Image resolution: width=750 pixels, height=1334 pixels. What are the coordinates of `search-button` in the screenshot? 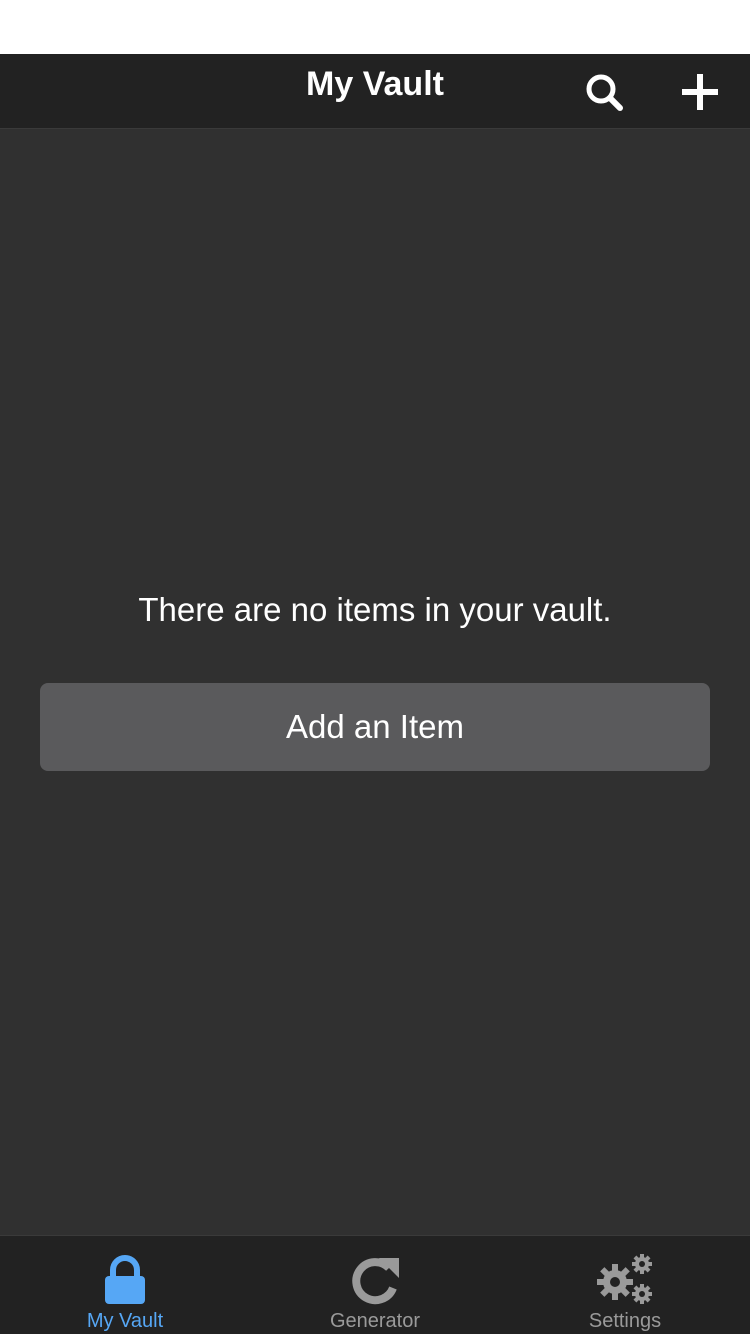 It's located at (604, 92).